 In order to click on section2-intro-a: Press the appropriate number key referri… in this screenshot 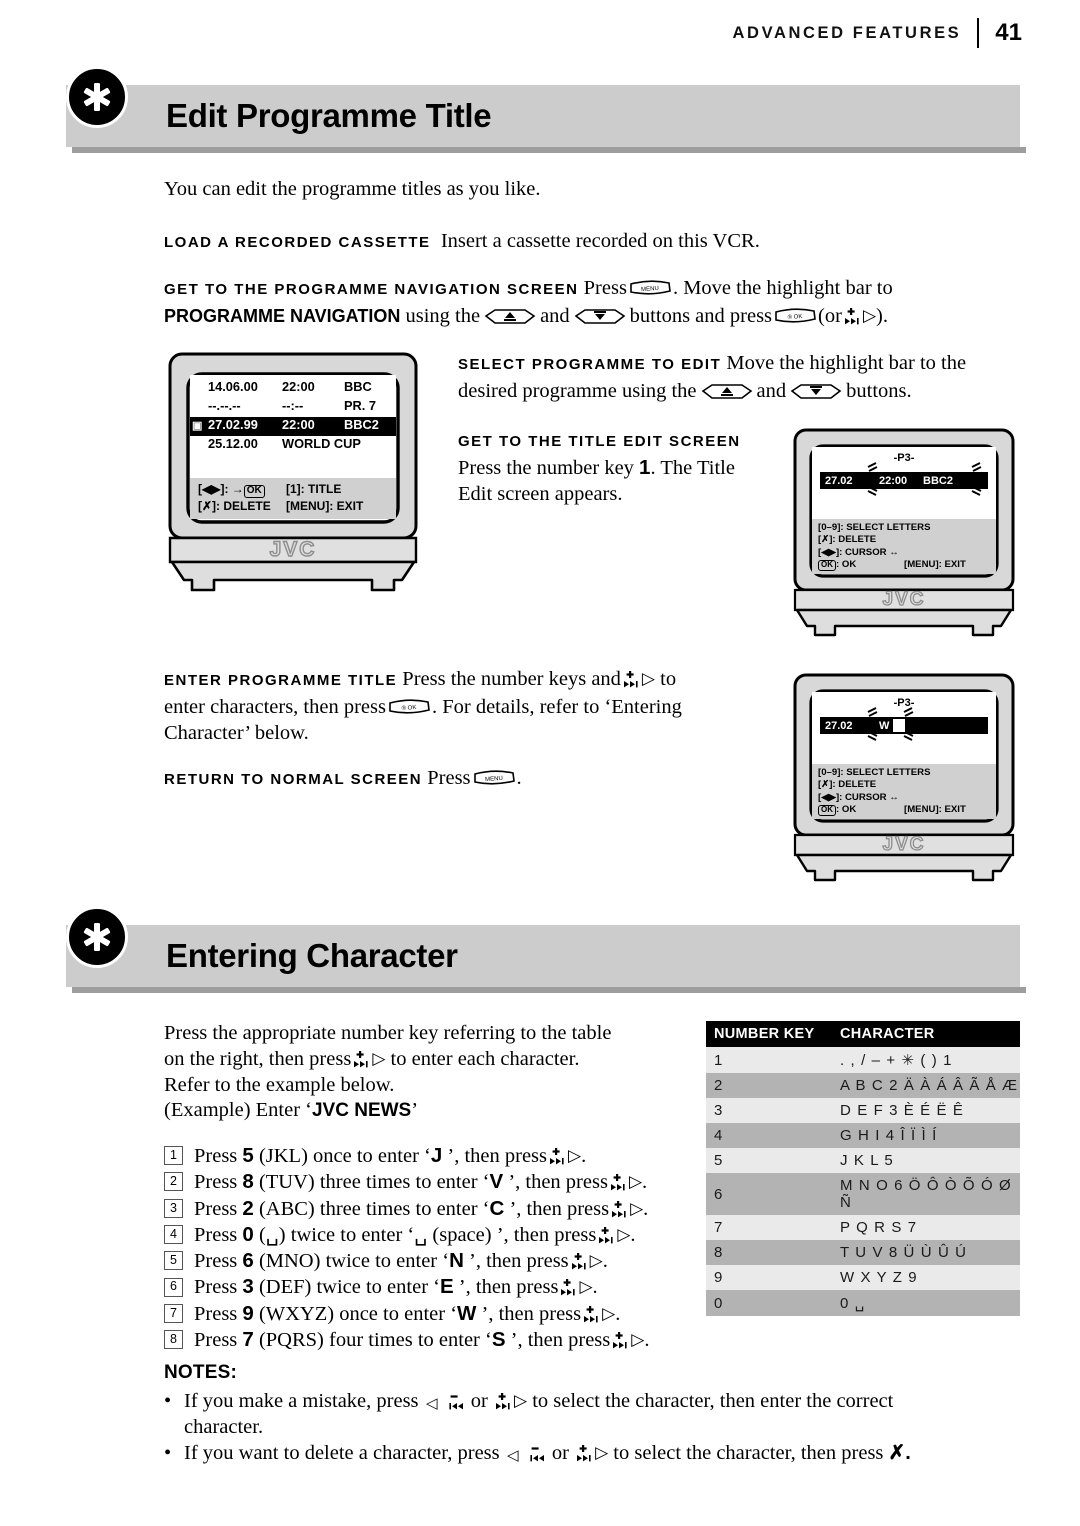, I will do `click(388, 1033)`.